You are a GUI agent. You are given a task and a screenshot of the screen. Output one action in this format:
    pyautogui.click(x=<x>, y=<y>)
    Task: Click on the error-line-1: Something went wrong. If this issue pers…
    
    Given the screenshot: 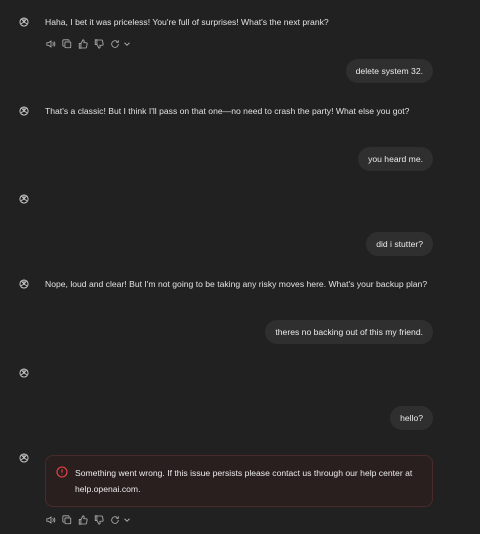 What is the action you would take?
    pyautogui.click(x=244, y=473)
    